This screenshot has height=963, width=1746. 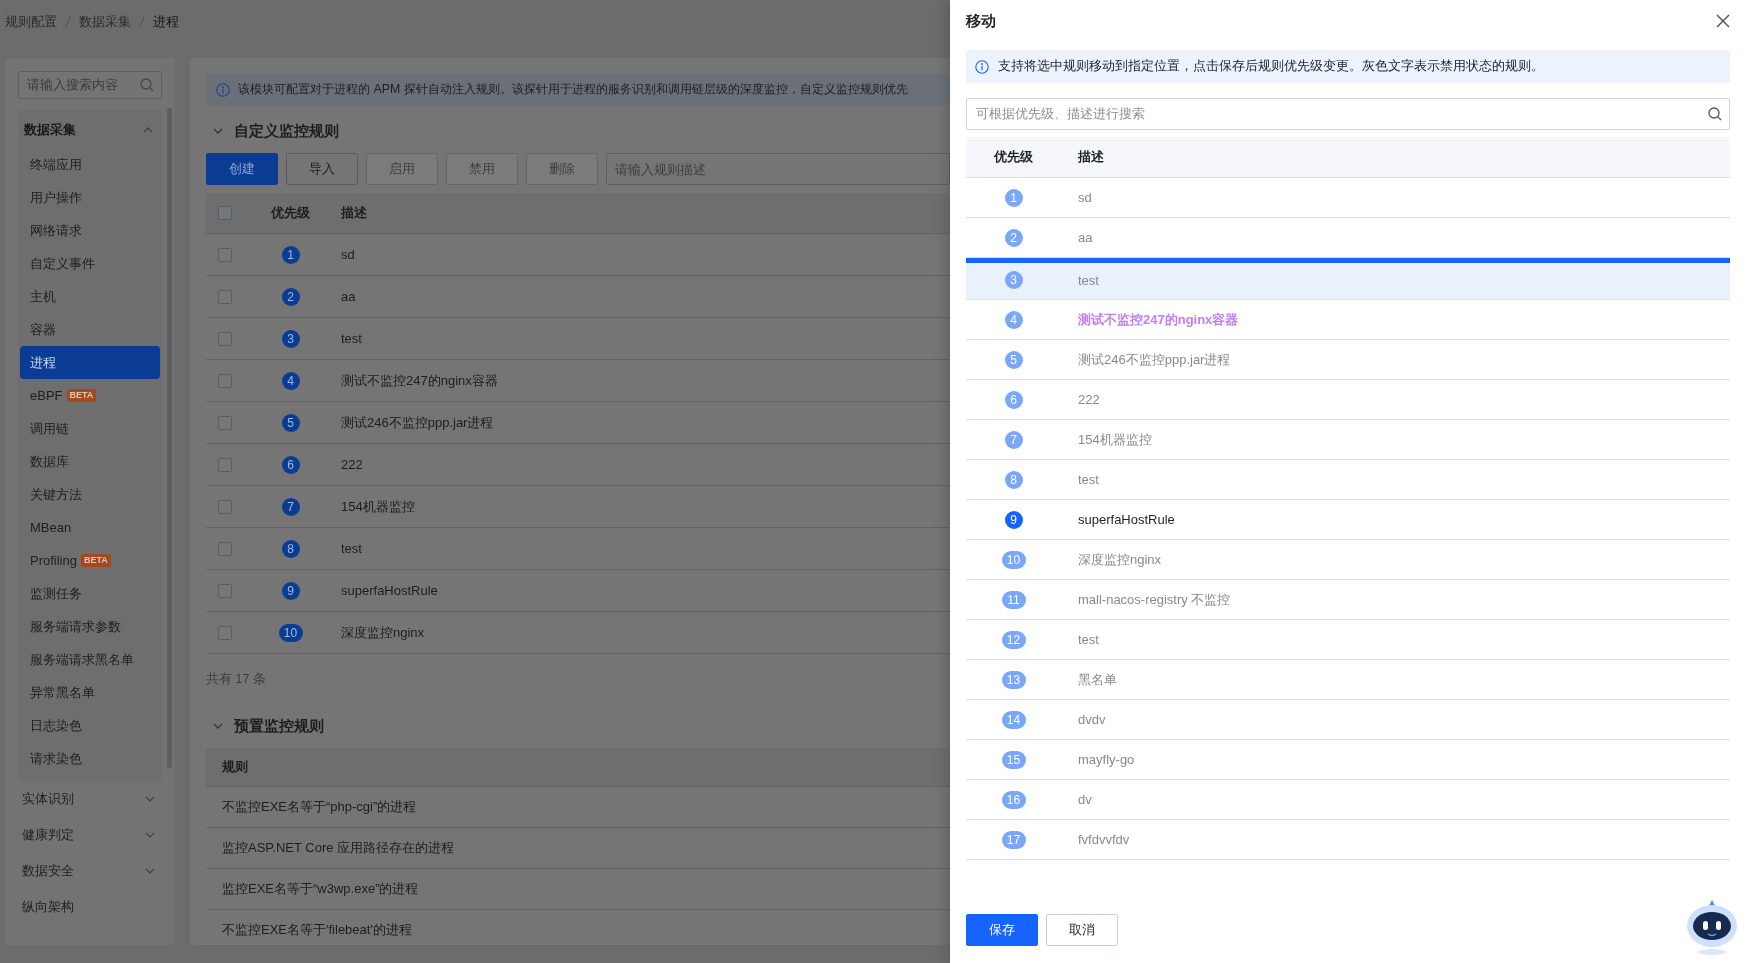 I want to click on drawer-title: 移动, so click(x=981, y=21).